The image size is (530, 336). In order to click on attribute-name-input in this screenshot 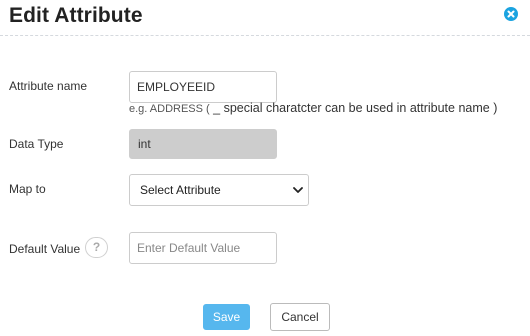, I will do `click(203, 87)`.